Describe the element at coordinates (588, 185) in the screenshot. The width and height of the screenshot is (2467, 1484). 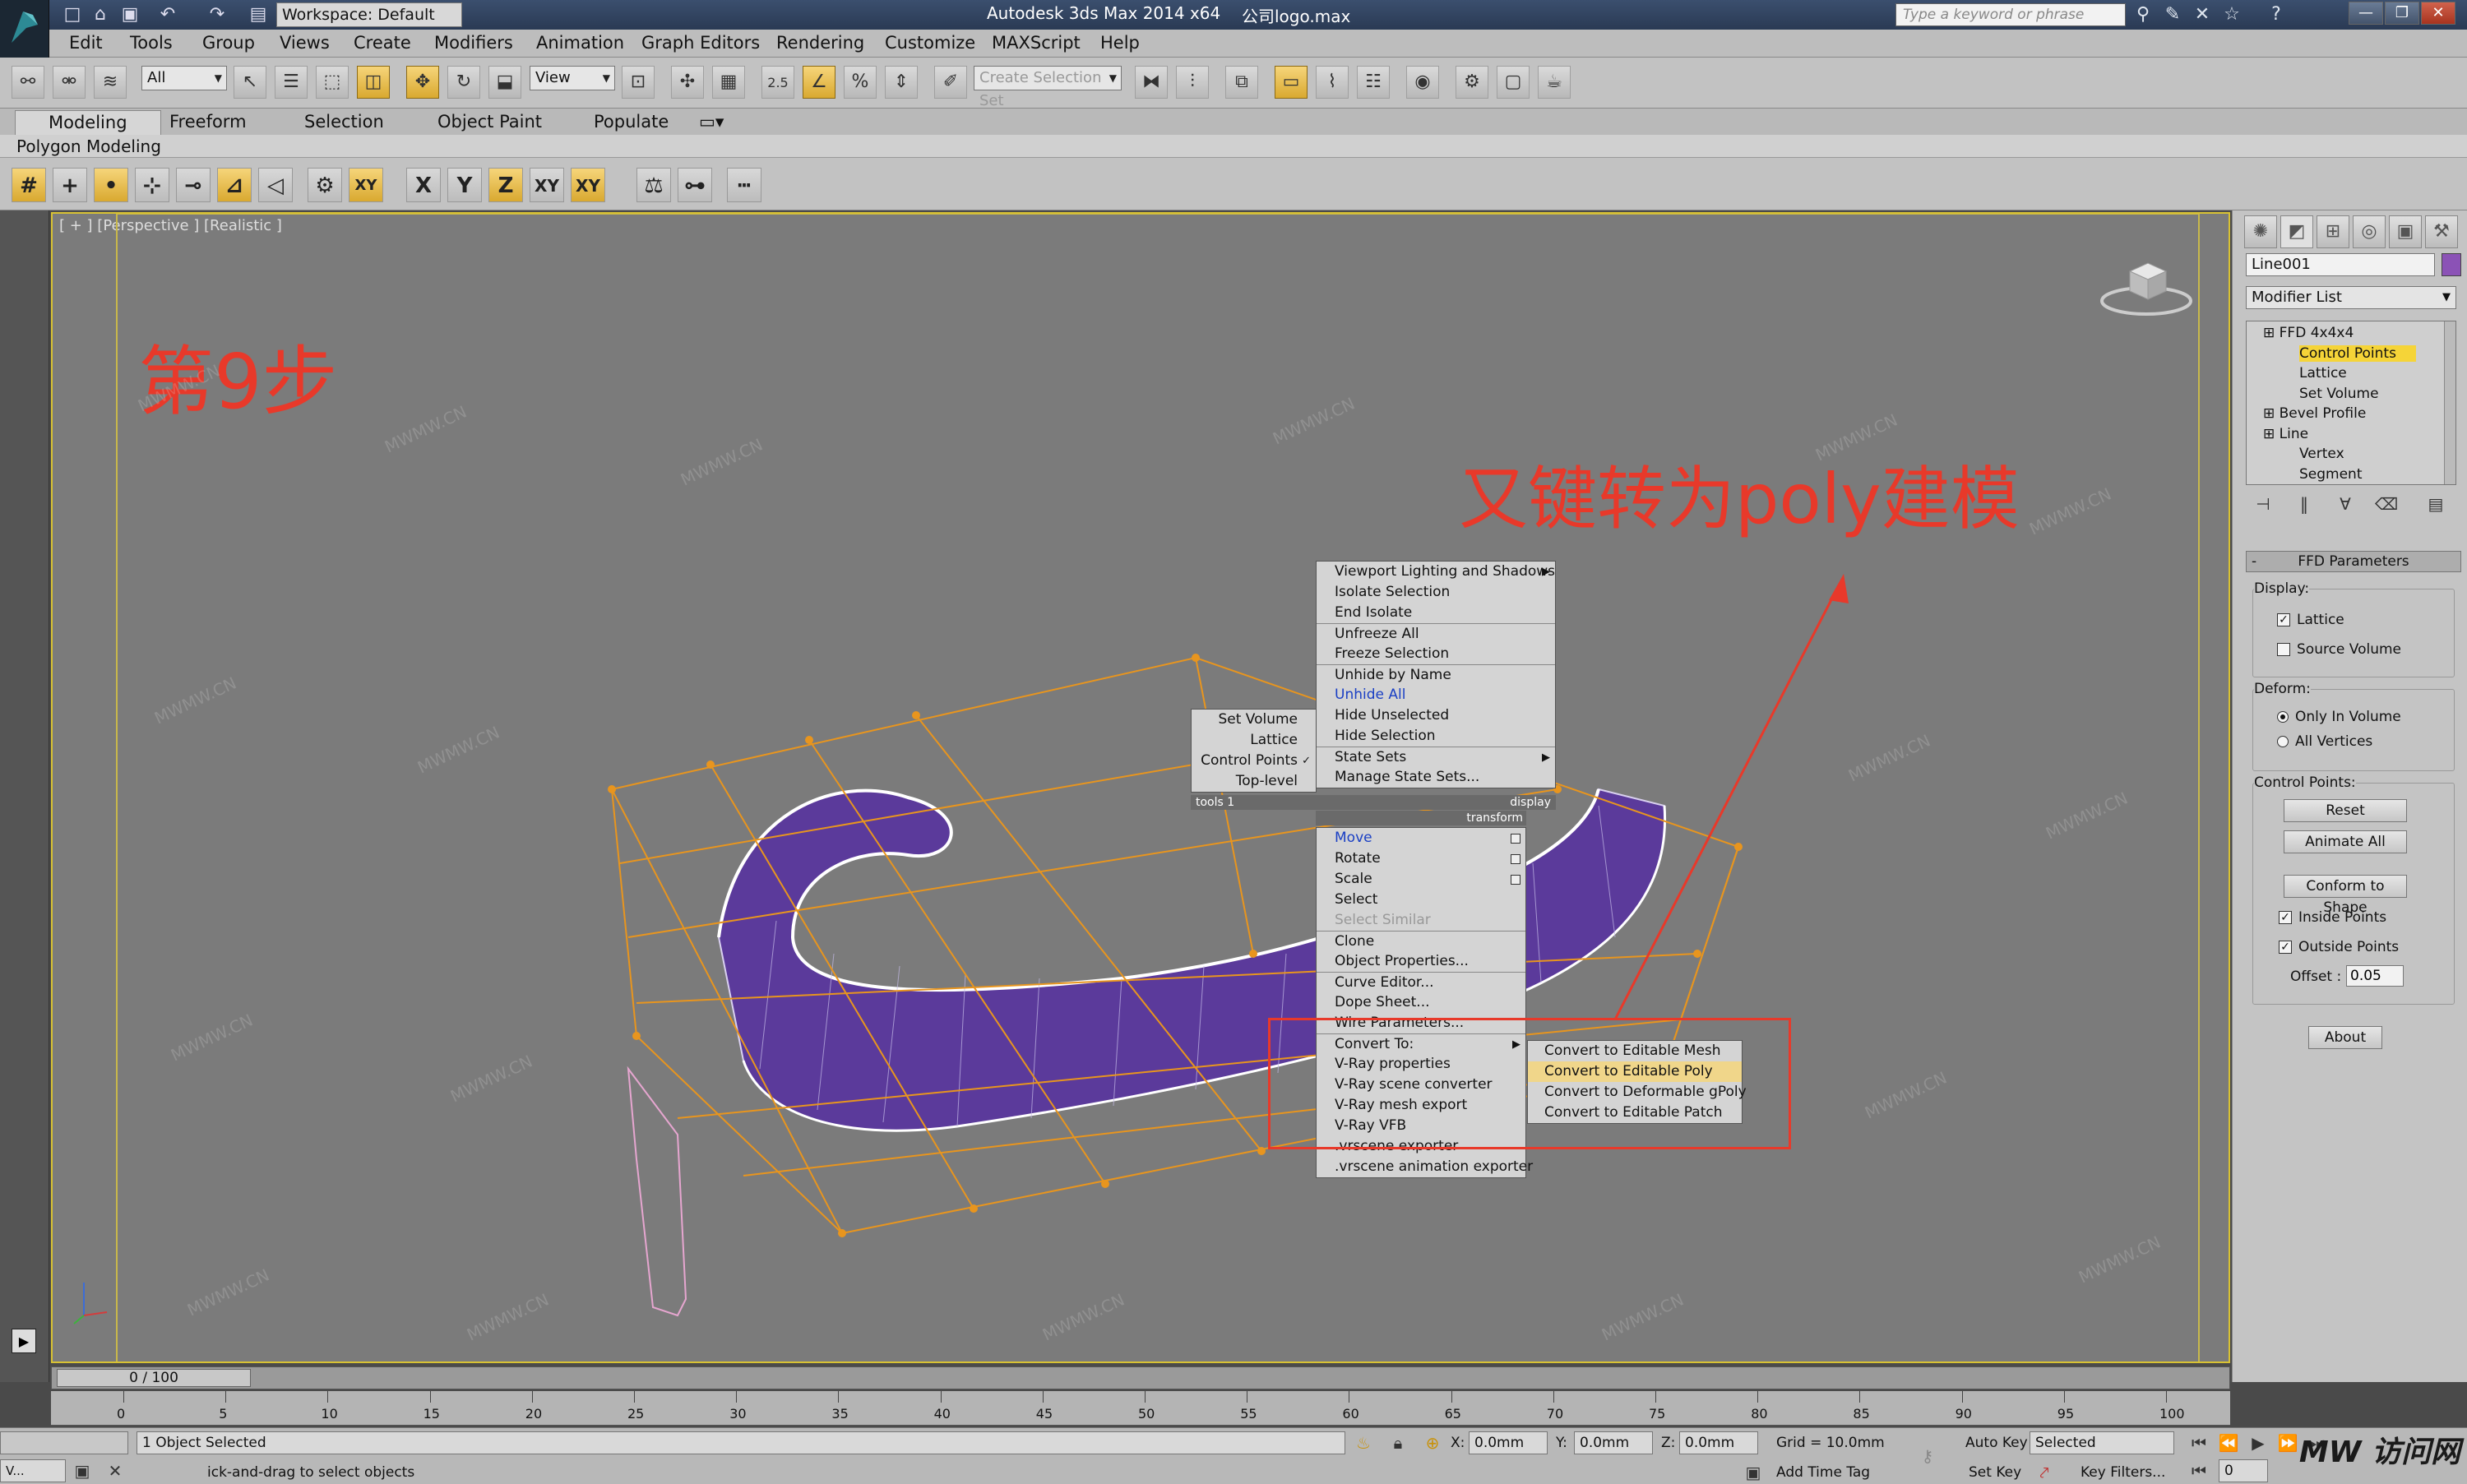
I see `axis-xy-cycle-button: XY` at that location.